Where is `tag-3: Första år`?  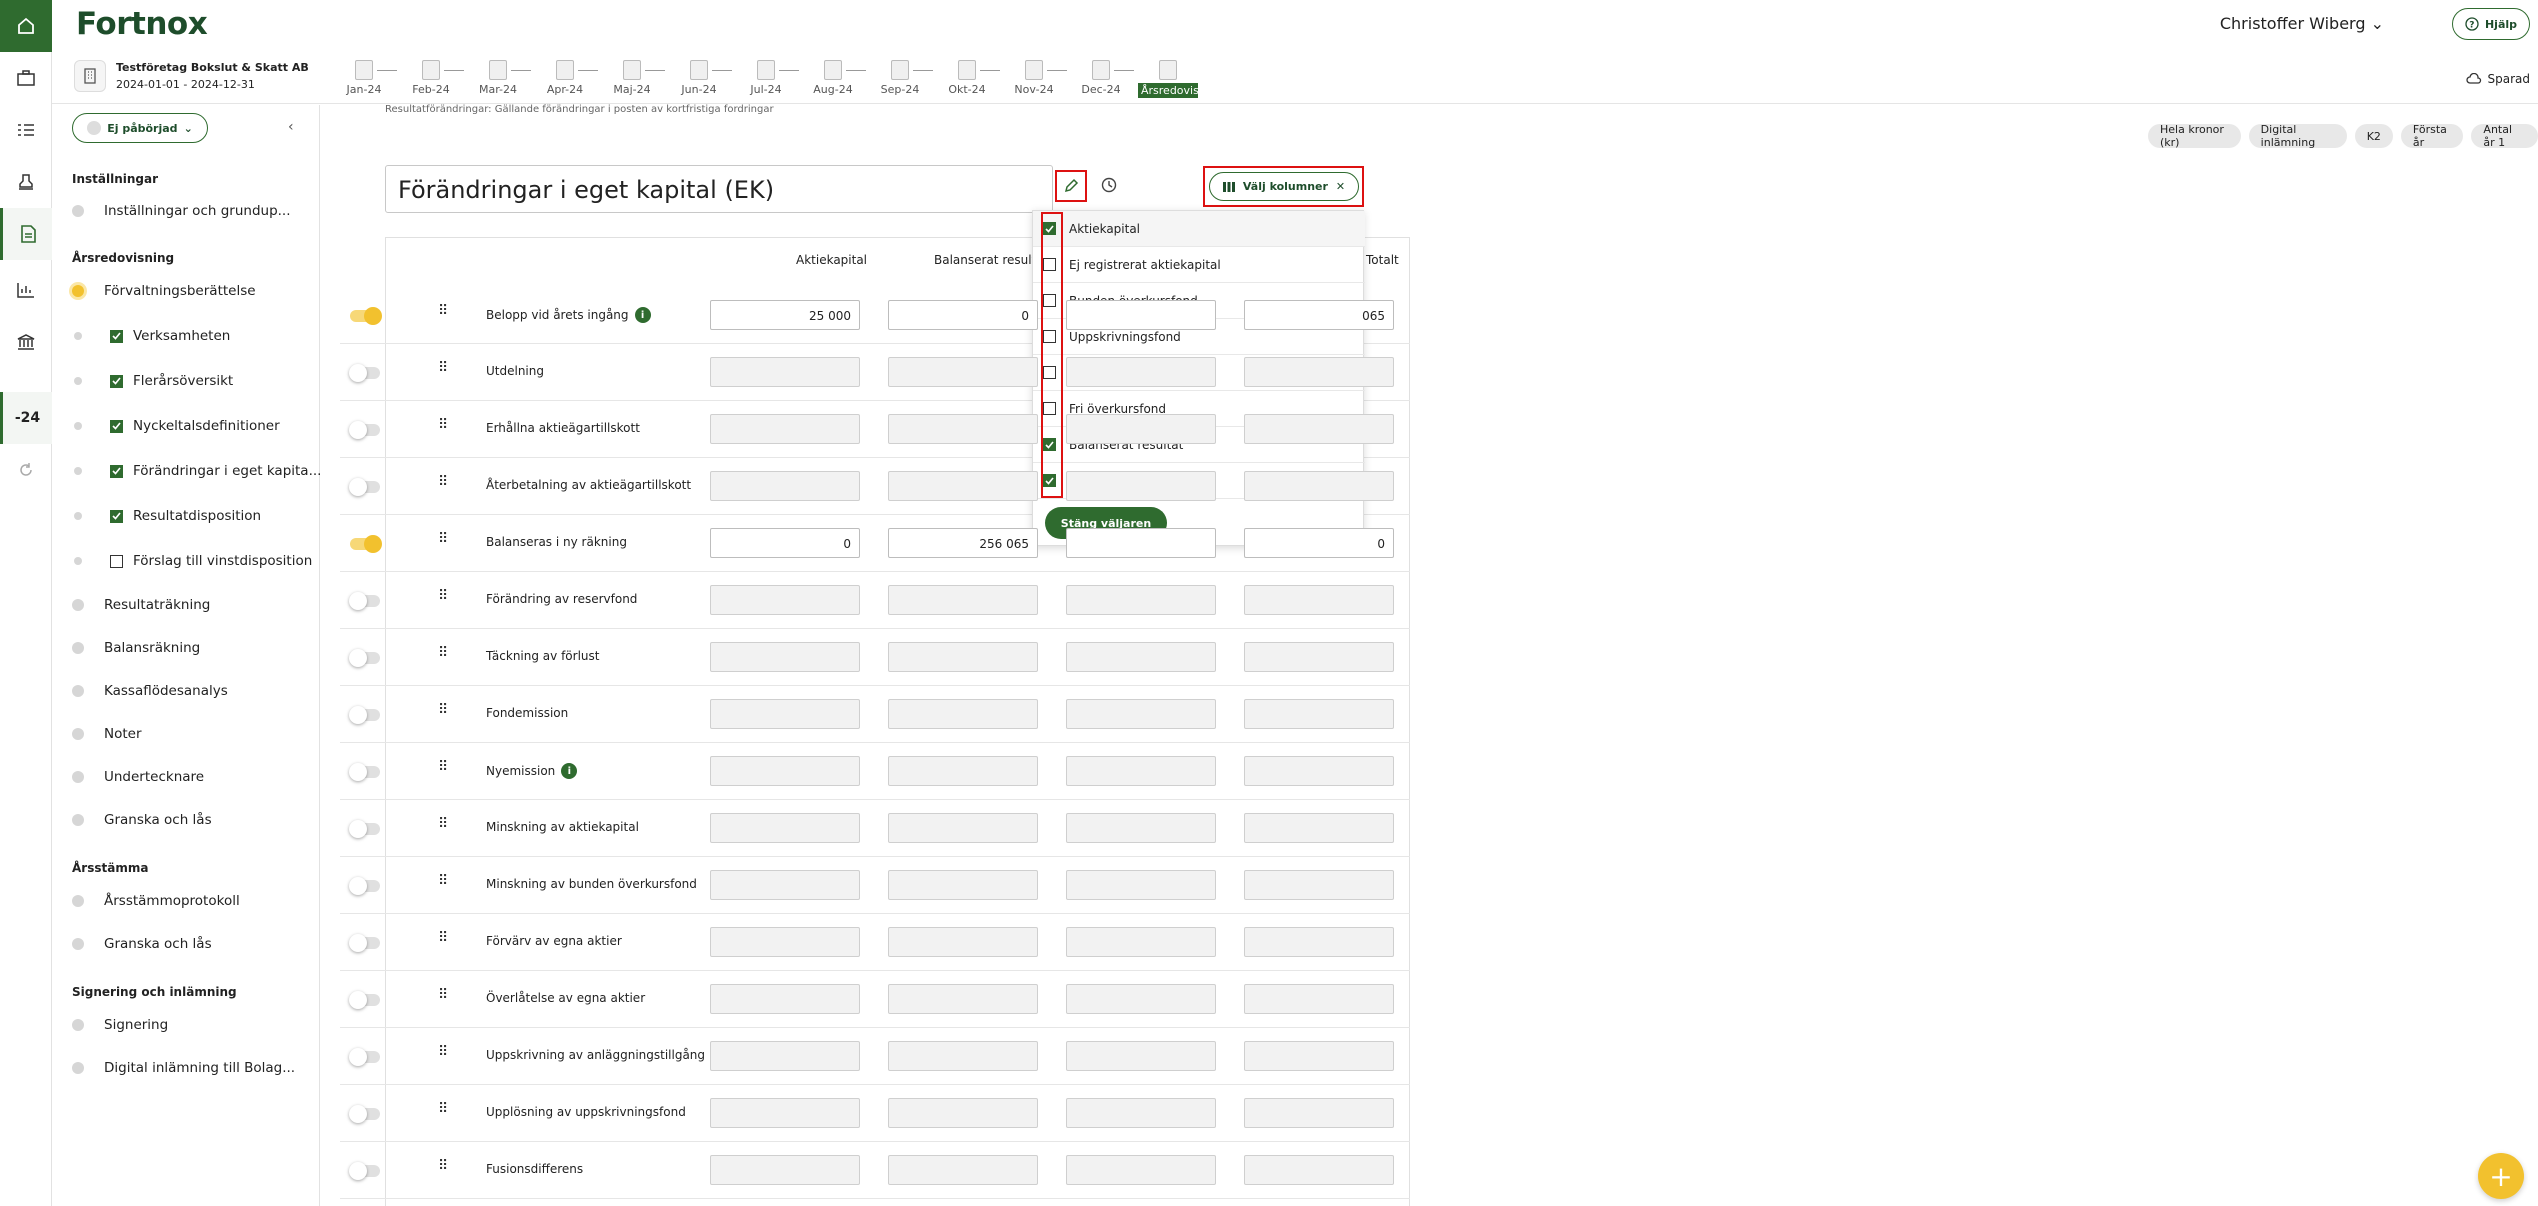 tag-3: Första år is located at coordinates (2432, 136).